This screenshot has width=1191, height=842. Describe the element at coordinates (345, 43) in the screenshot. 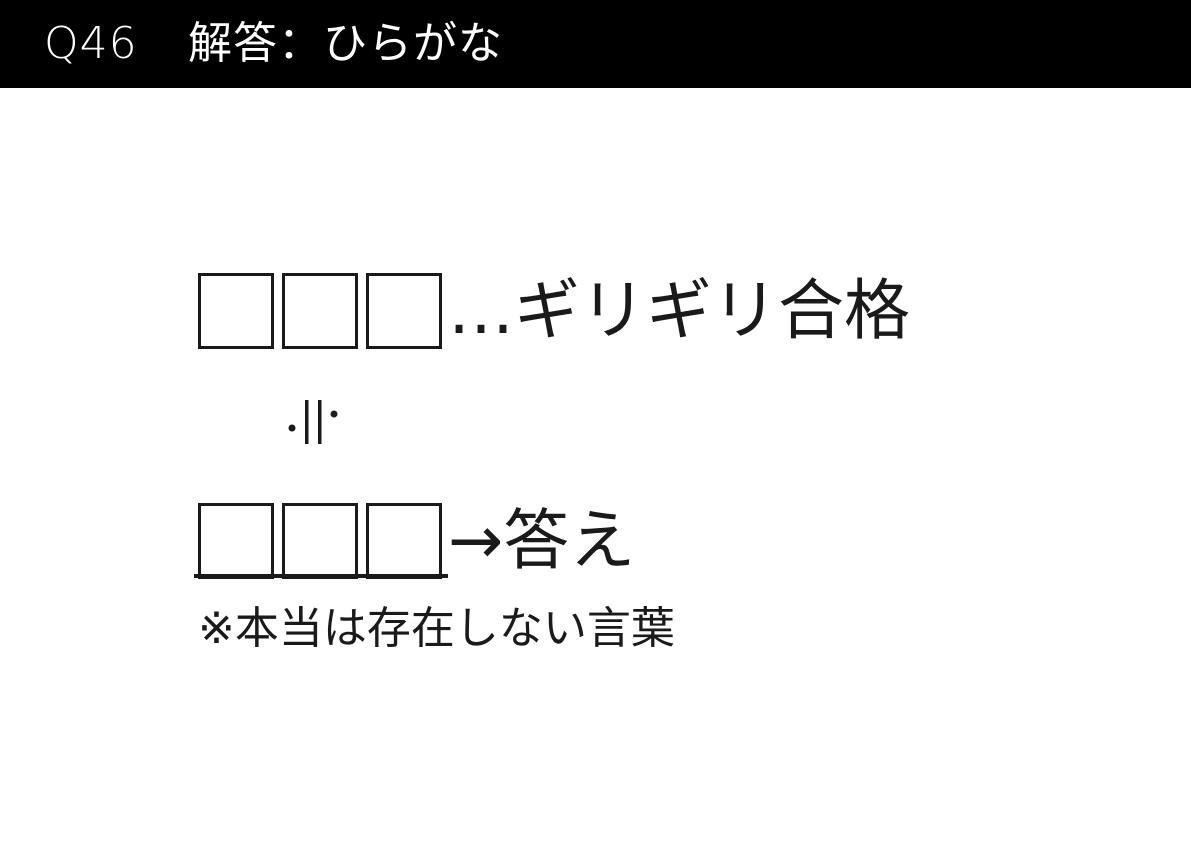

I see `question-title: 解答：ひらがな` at that location.